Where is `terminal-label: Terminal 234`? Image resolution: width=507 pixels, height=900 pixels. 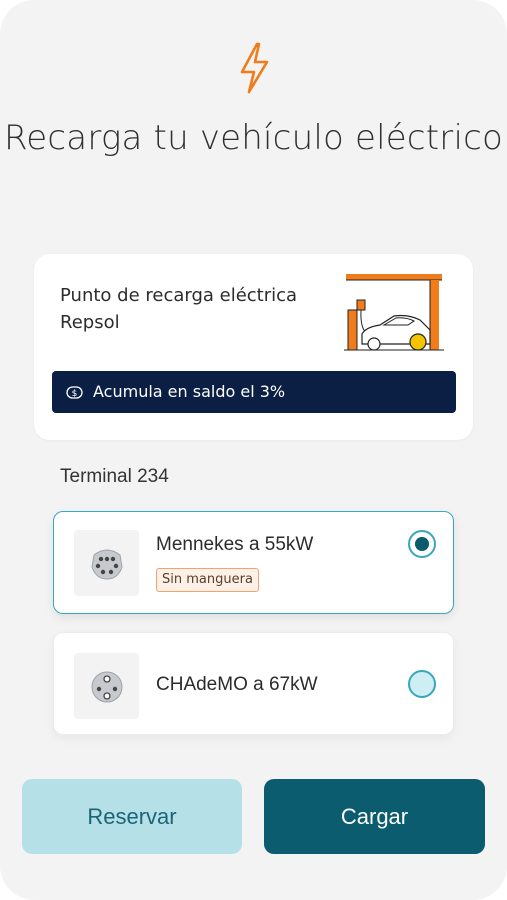 terminal-label: Terminal 234 is located at coordinates (114, 476).